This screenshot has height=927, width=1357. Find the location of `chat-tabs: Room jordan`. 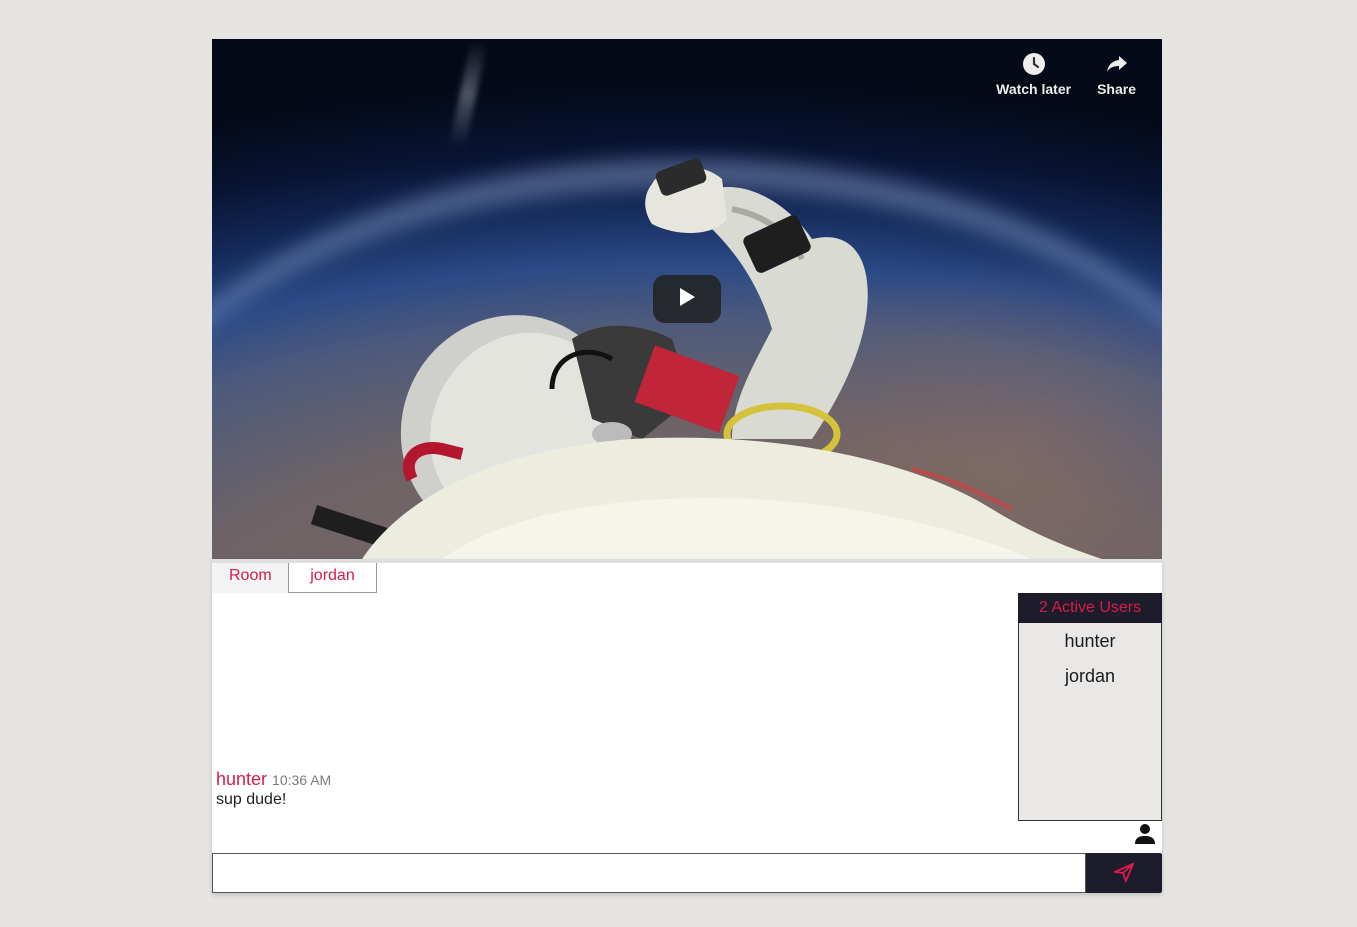

chat-tabs: Room jordan is located at coordinates (294, 578).